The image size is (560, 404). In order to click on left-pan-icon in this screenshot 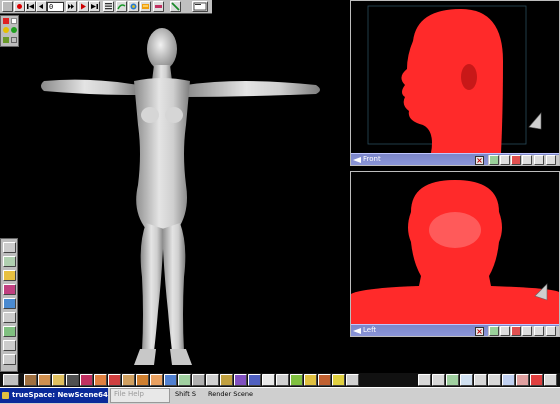, I will do `click(527, 331)`.